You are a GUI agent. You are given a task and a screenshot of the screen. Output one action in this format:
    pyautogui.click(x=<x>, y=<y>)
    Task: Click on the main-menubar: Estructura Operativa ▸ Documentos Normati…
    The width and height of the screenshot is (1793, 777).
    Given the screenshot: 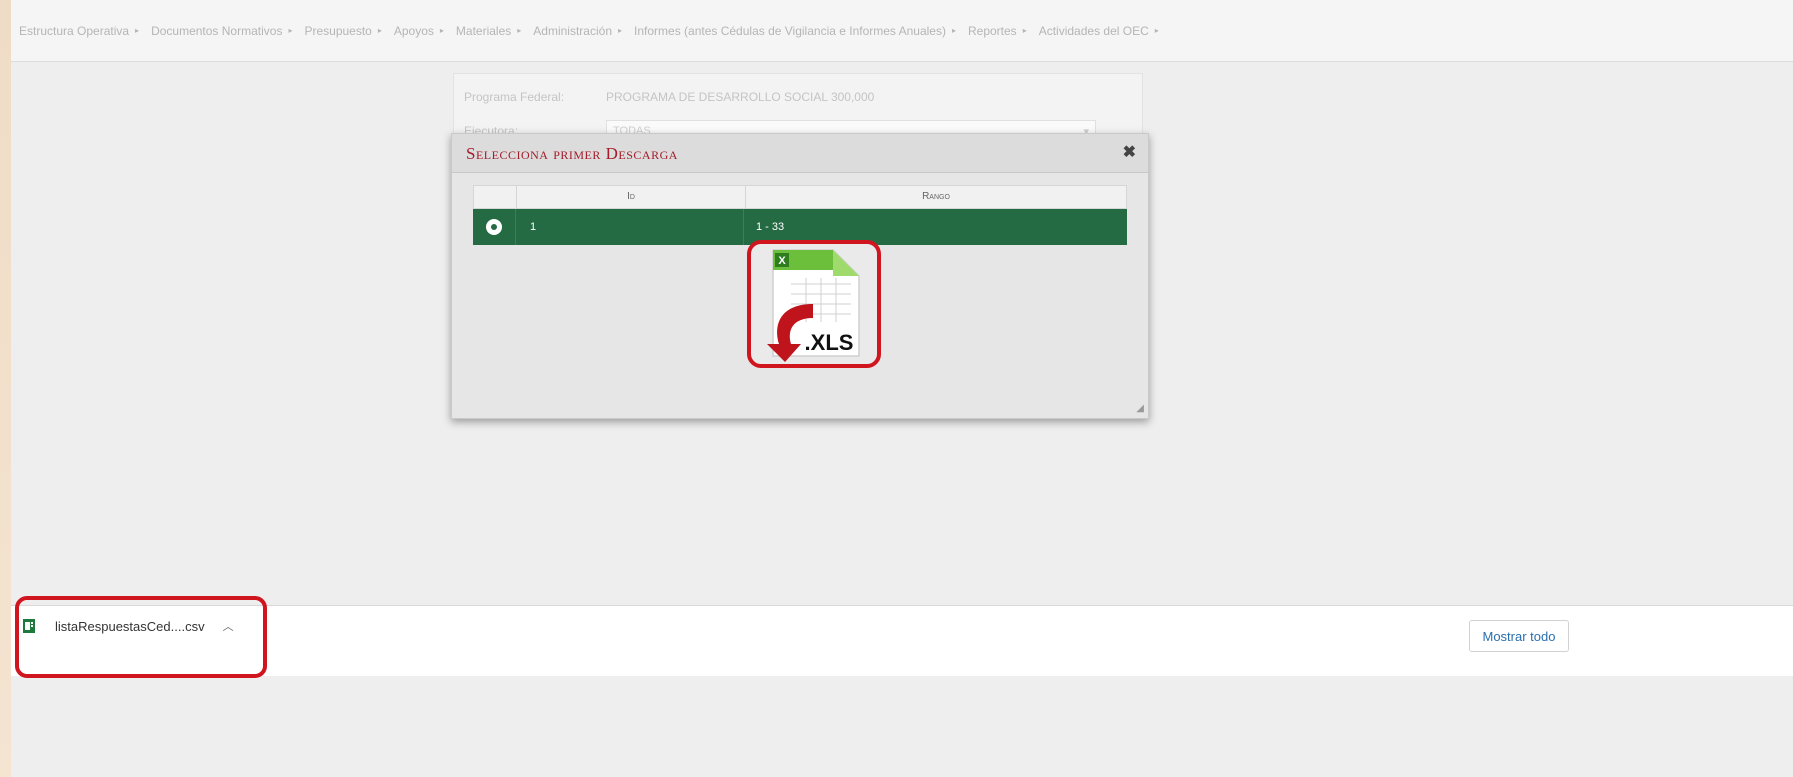 What is the action you would take?
    pyautogui.click(x=902, y=31)
    